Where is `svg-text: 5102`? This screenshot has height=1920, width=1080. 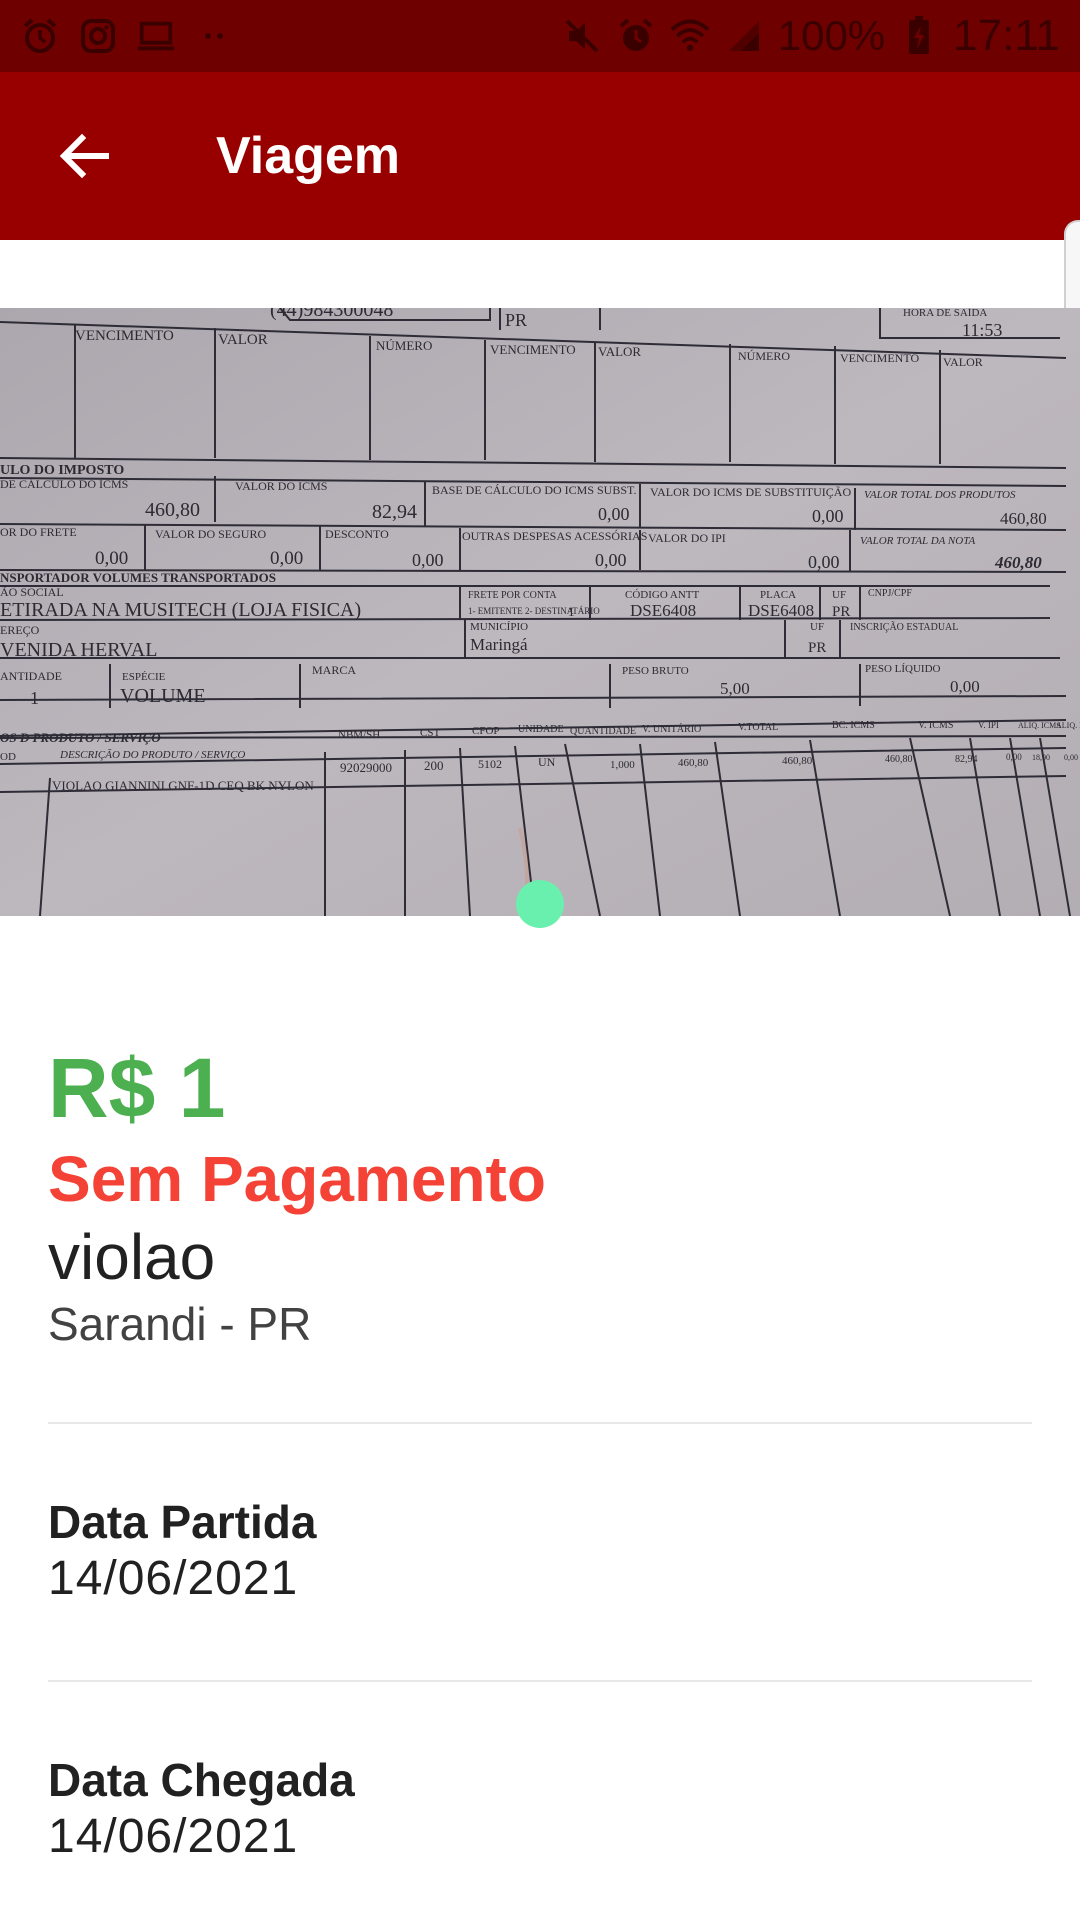 svg-text: 5102 is located at coordinates (490, 764).